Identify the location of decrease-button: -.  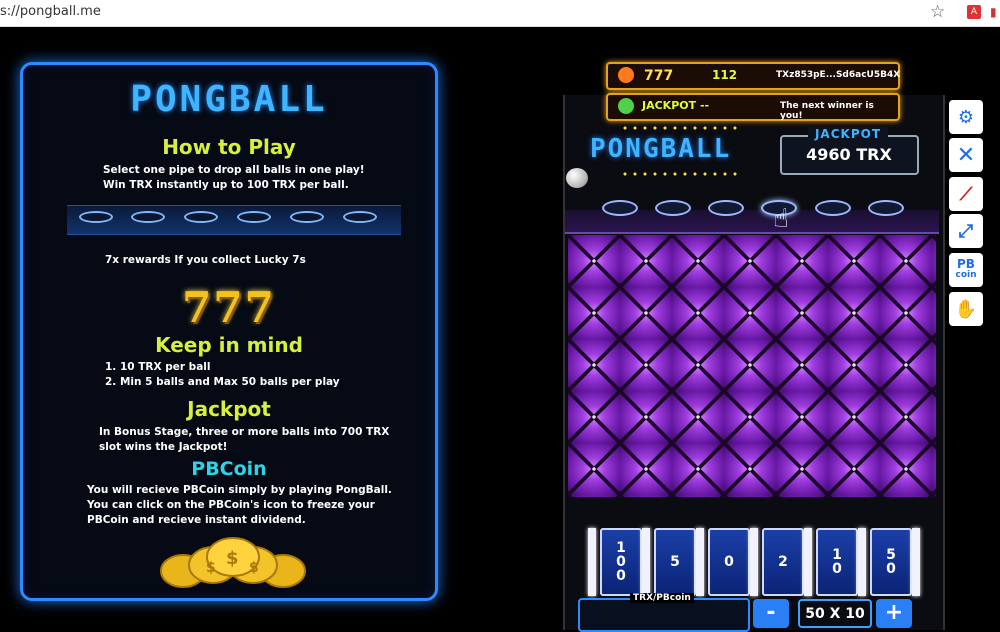
(771, 613).